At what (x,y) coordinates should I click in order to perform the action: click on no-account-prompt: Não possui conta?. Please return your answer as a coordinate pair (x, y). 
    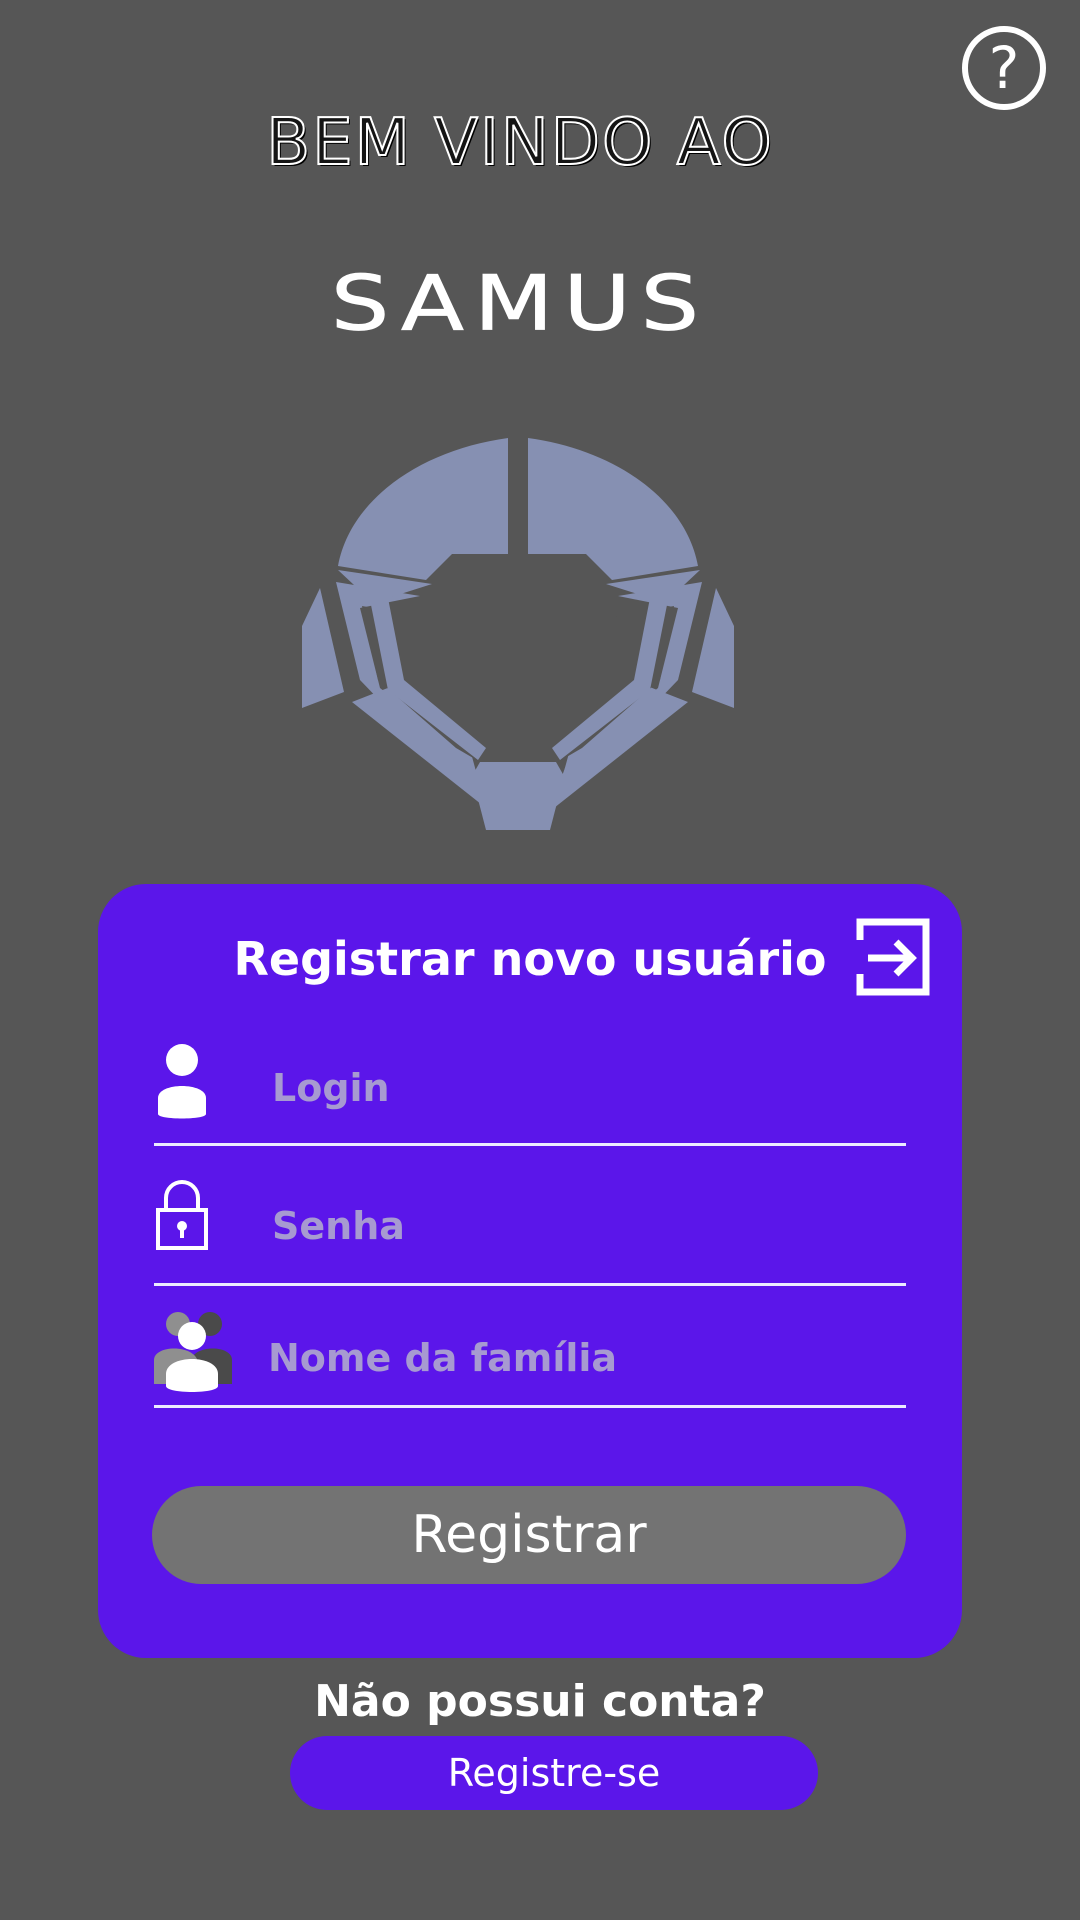
    Looking at the image, I should click on (540, 1701).